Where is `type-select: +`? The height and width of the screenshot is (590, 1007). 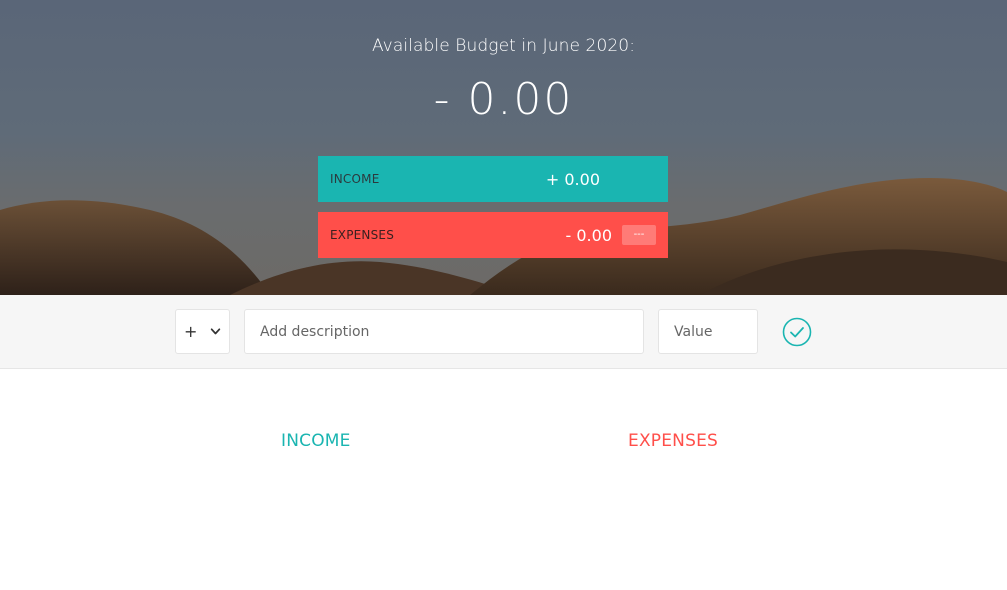
type-select: + is located at coordinates (202, 331).